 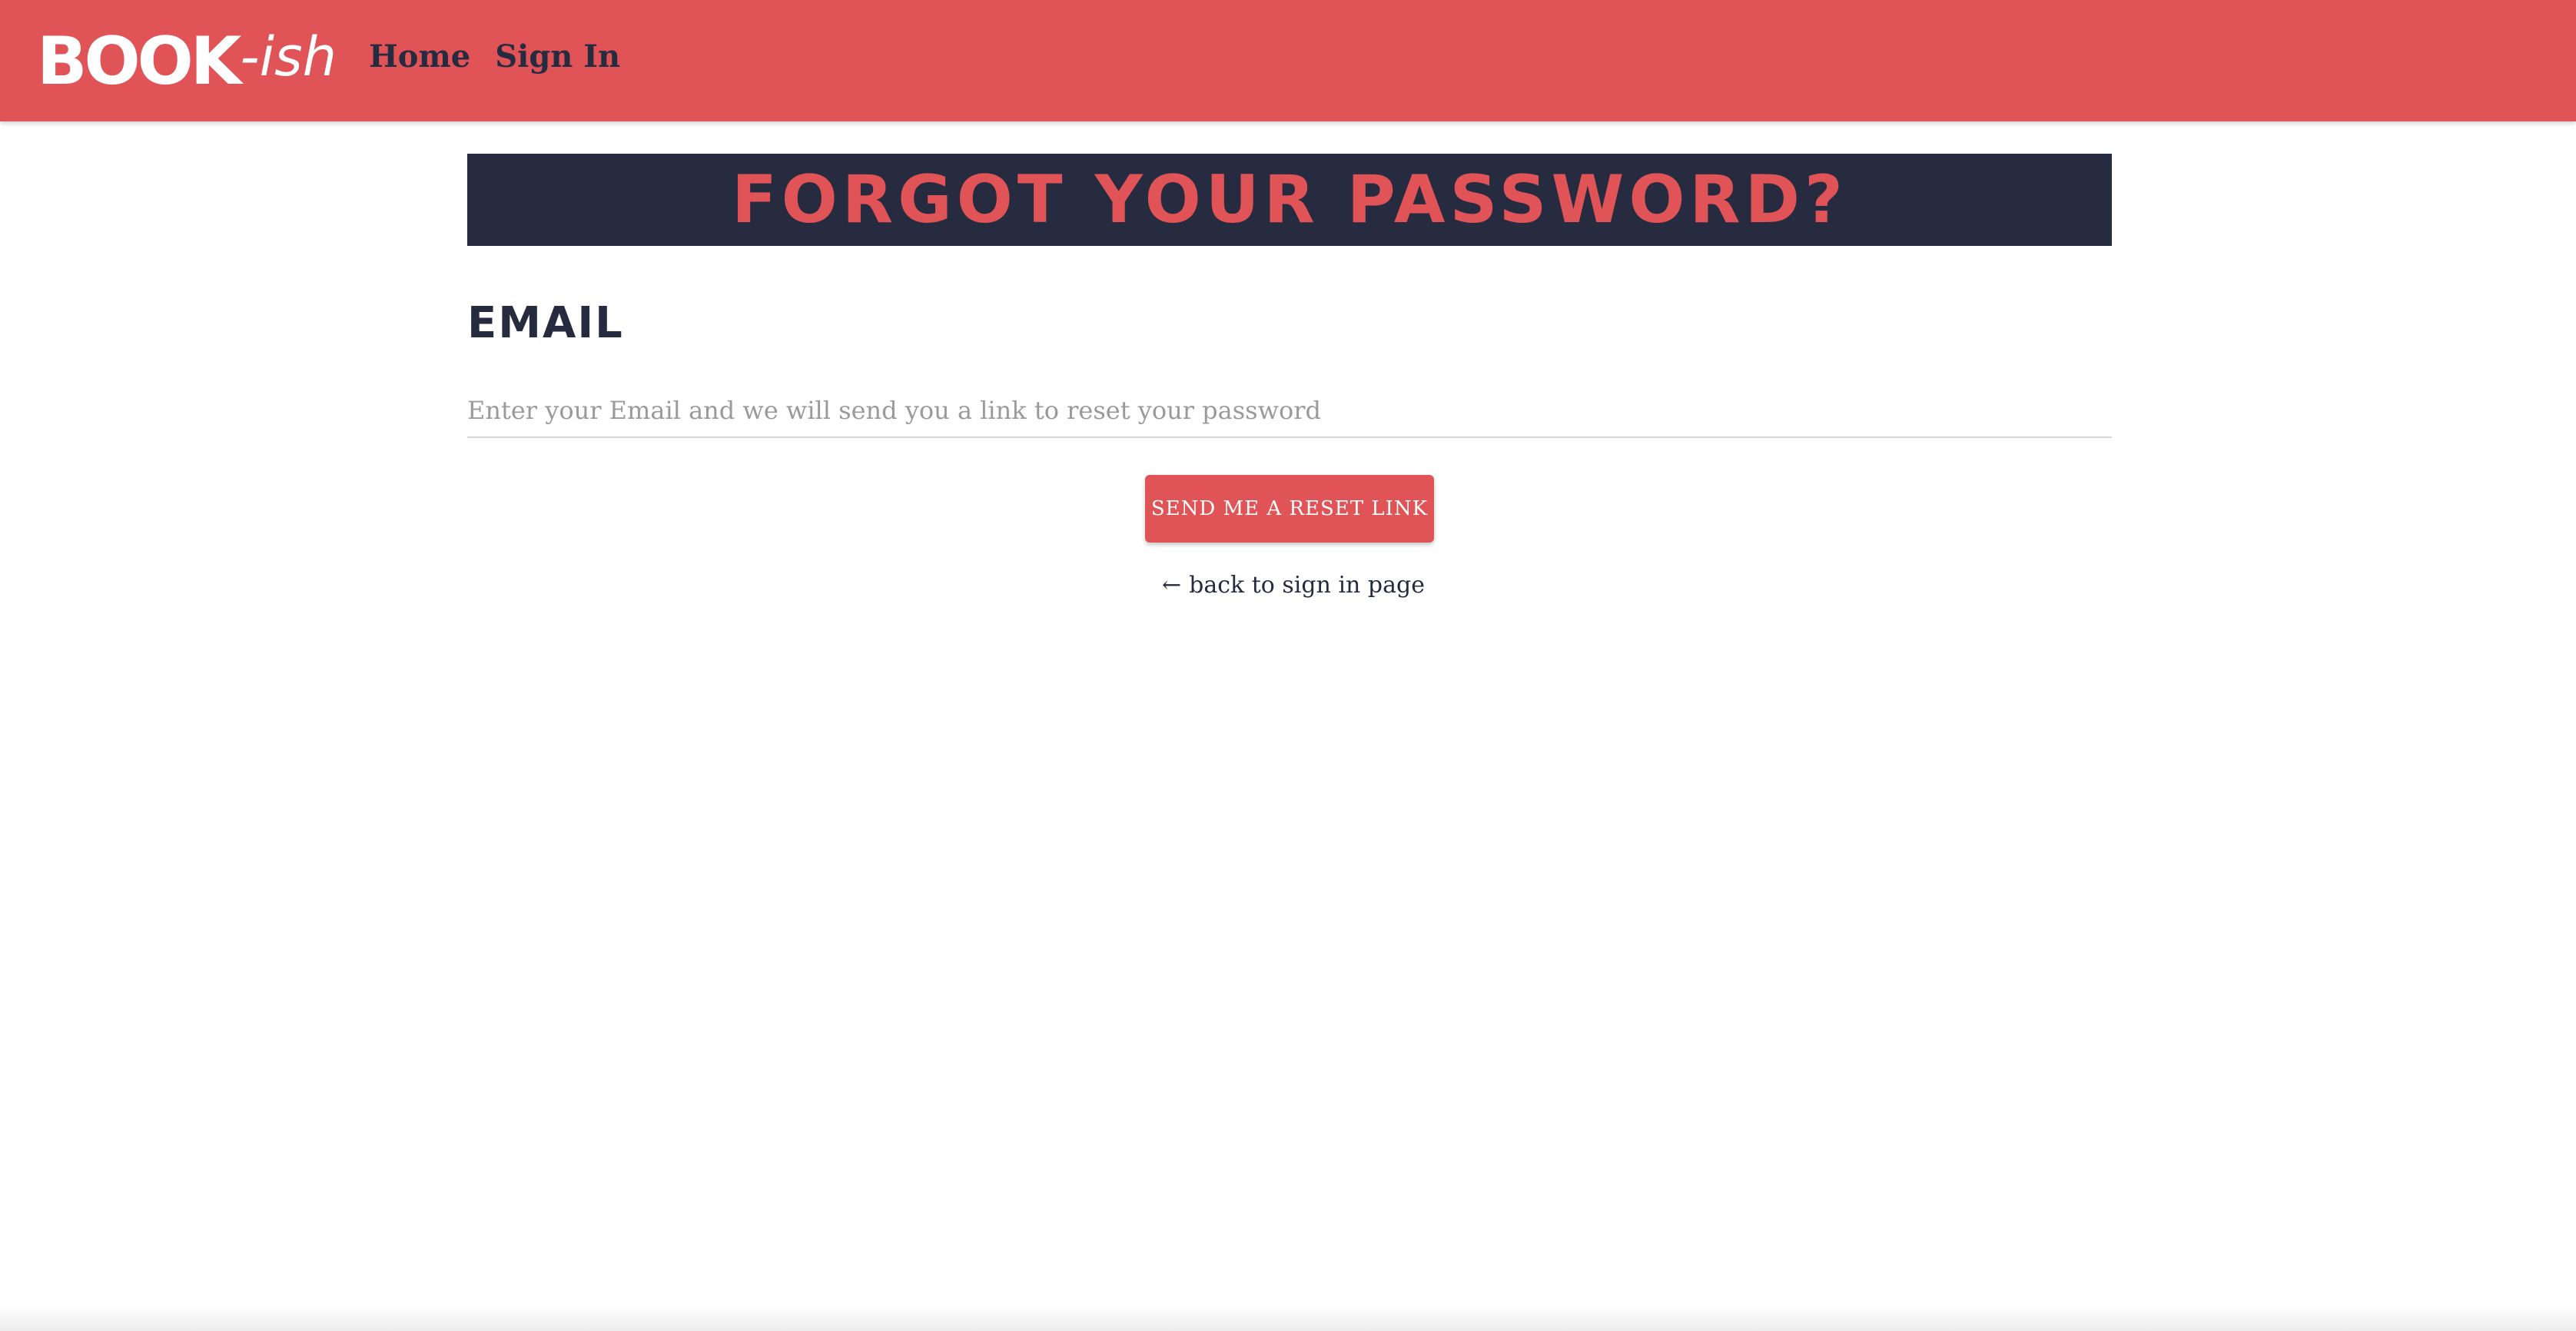 What do you see at coordinates (1307, 585) in the screenshot?
I see `back-link-label: back to sign in page` at bounding box center [1307, 585].